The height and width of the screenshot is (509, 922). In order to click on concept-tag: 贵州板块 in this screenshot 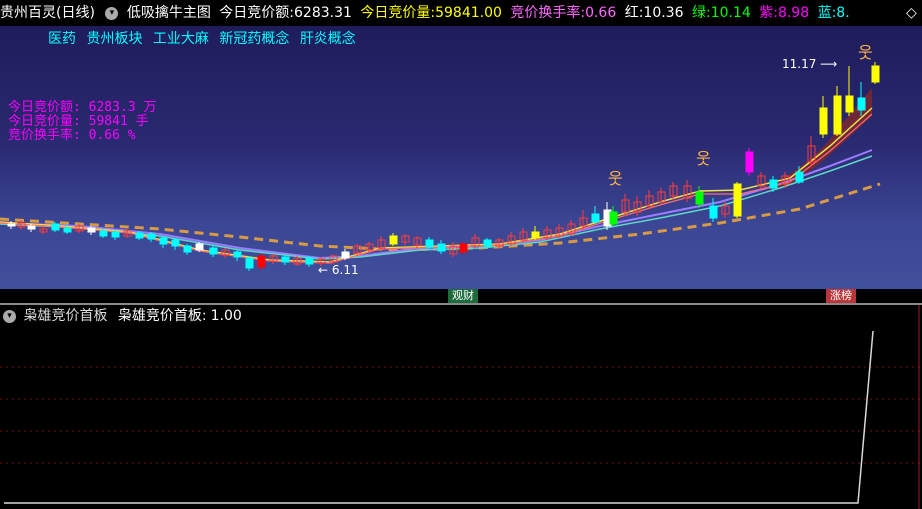, I will do `click(114, 39)`.